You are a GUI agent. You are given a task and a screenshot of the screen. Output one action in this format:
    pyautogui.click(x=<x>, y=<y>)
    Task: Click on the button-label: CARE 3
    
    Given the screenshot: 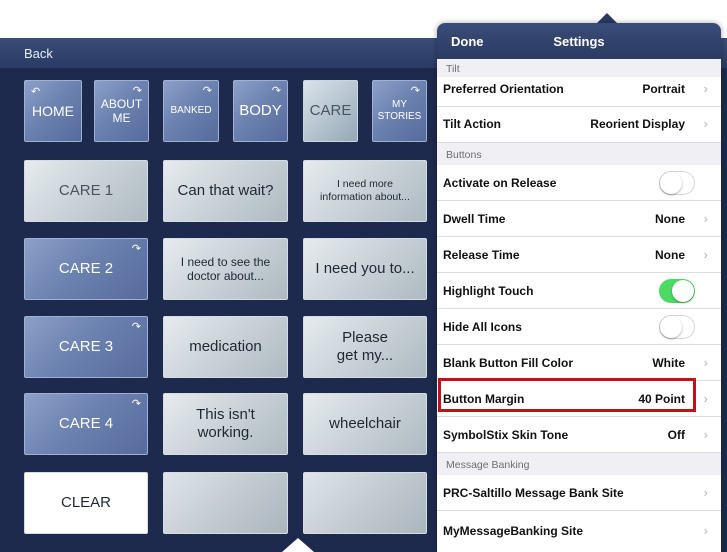 What is the action you would take?
    pyautogui.click(x=86, y=346)
    